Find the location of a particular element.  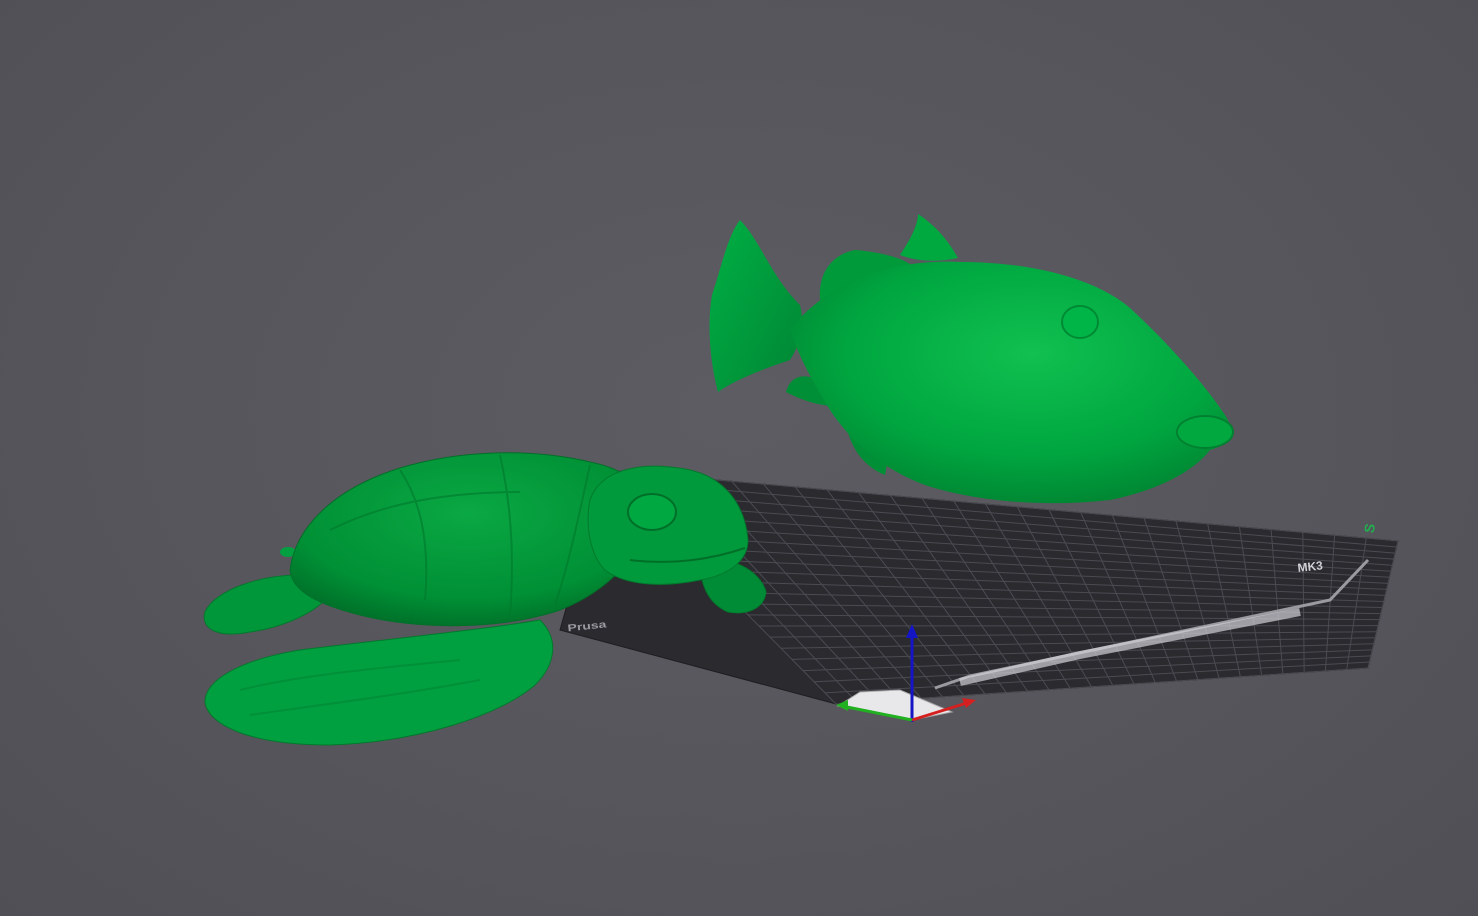

fish-model-icon is located at coordinates (971, 359).